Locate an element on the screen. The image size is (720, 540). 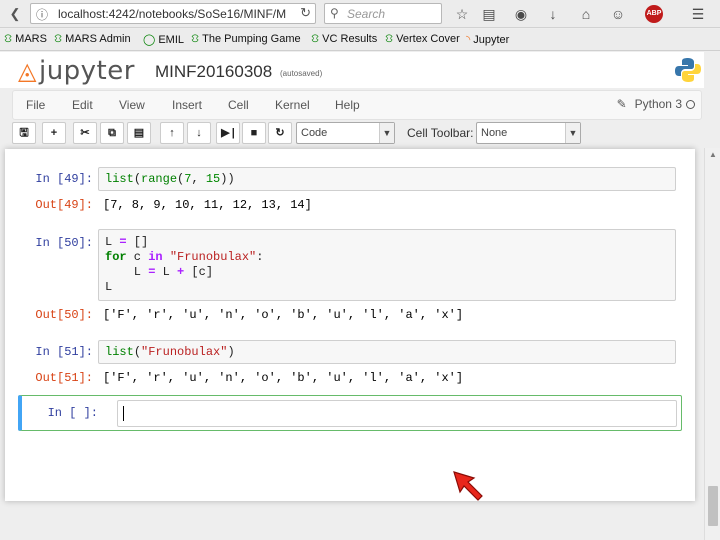
bookmark-mars: ⛻ MARS is located at coordinates (25, 40).